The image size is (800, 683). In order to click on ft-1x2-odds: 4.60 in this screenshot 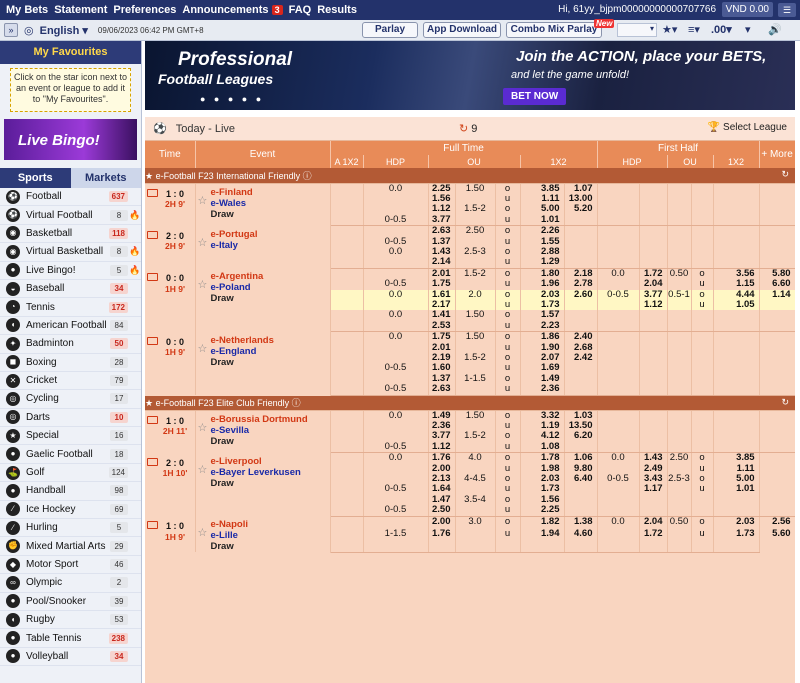, I will do `click(581, 534)`.